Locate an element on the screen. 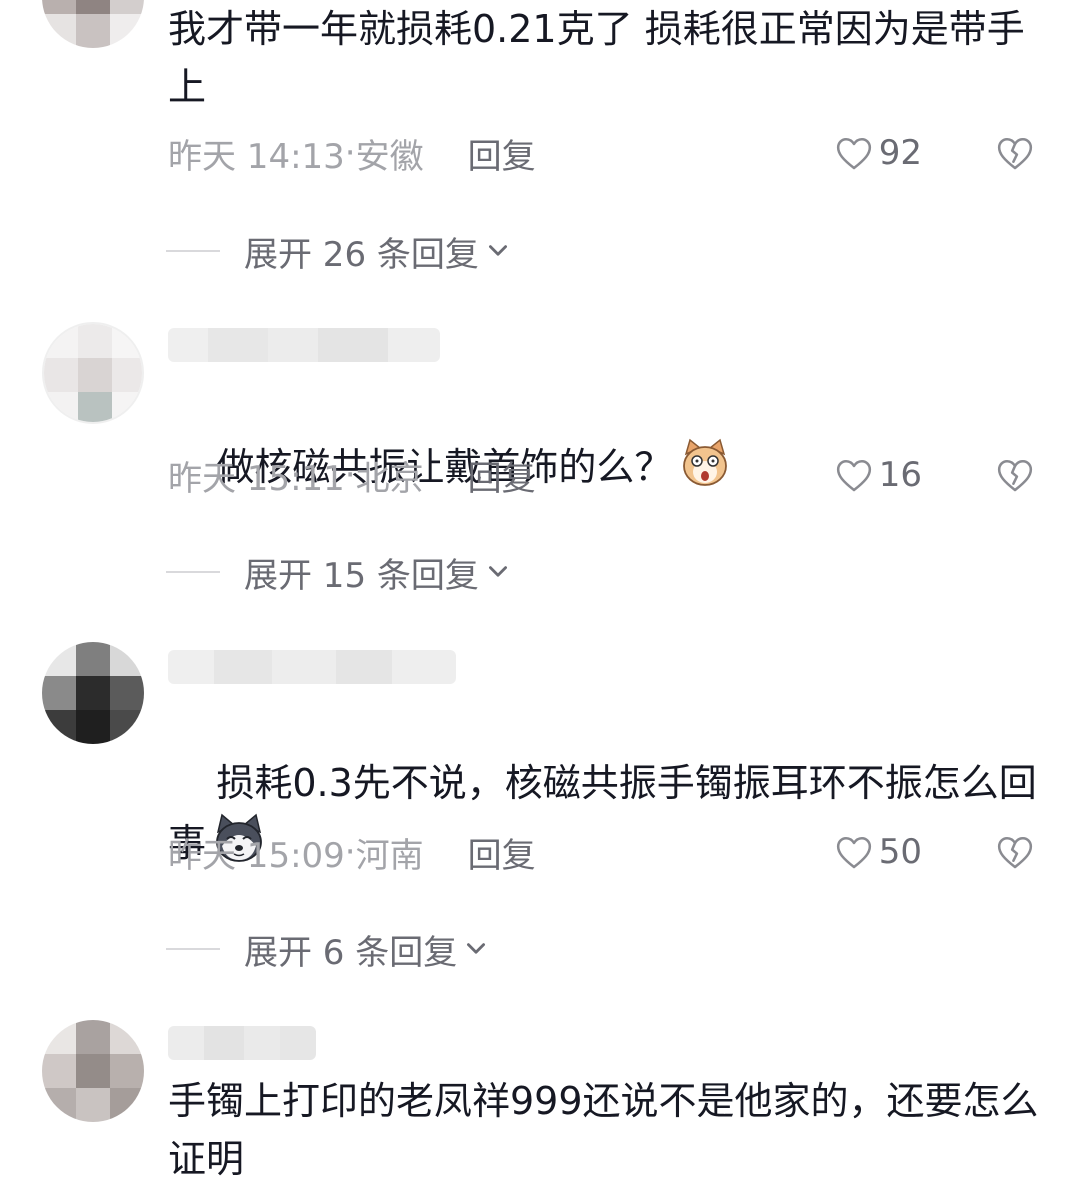 The image size is (1080, 1193). comment-location: 北京 is located at coordinates (389, 478).